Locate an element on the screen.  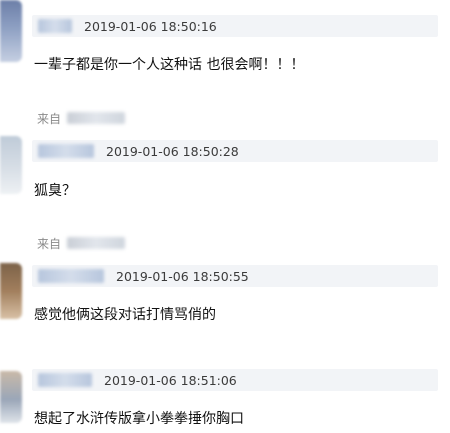
comment-timestamp: 2019-01-06 18:51:06 is located at coordinates (170, 380).